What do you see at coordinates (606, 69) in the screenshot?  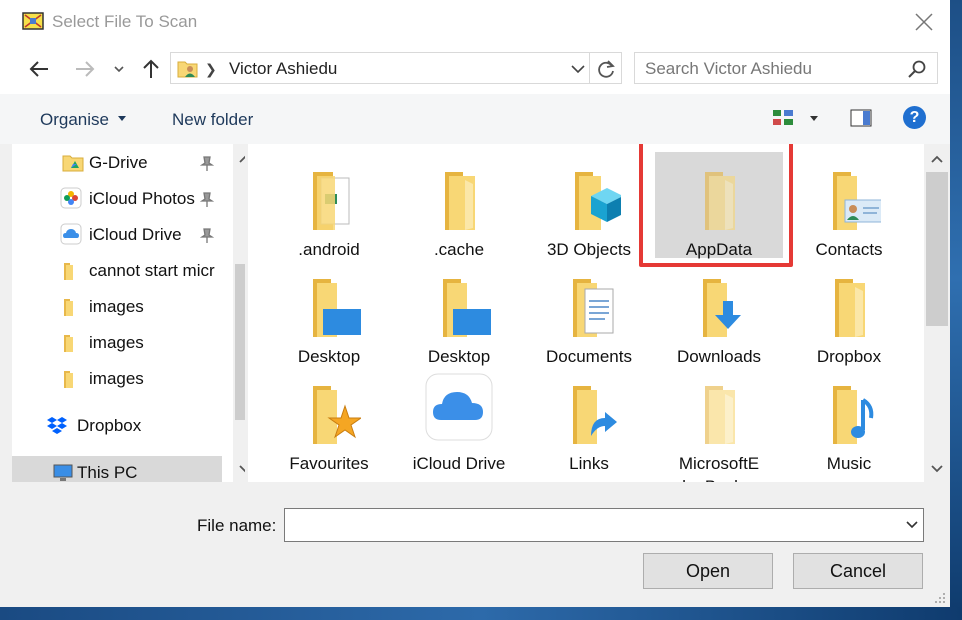 I see `refresh-icon` at bounding box center [606, 69].